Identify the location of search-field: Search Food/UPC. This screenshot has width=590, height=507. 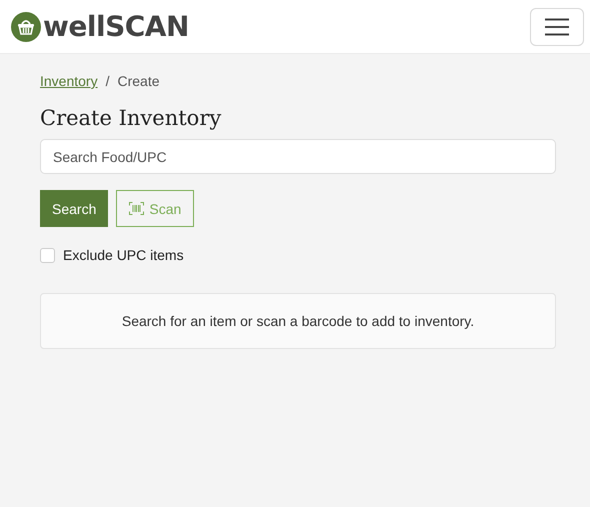
(298, 156).